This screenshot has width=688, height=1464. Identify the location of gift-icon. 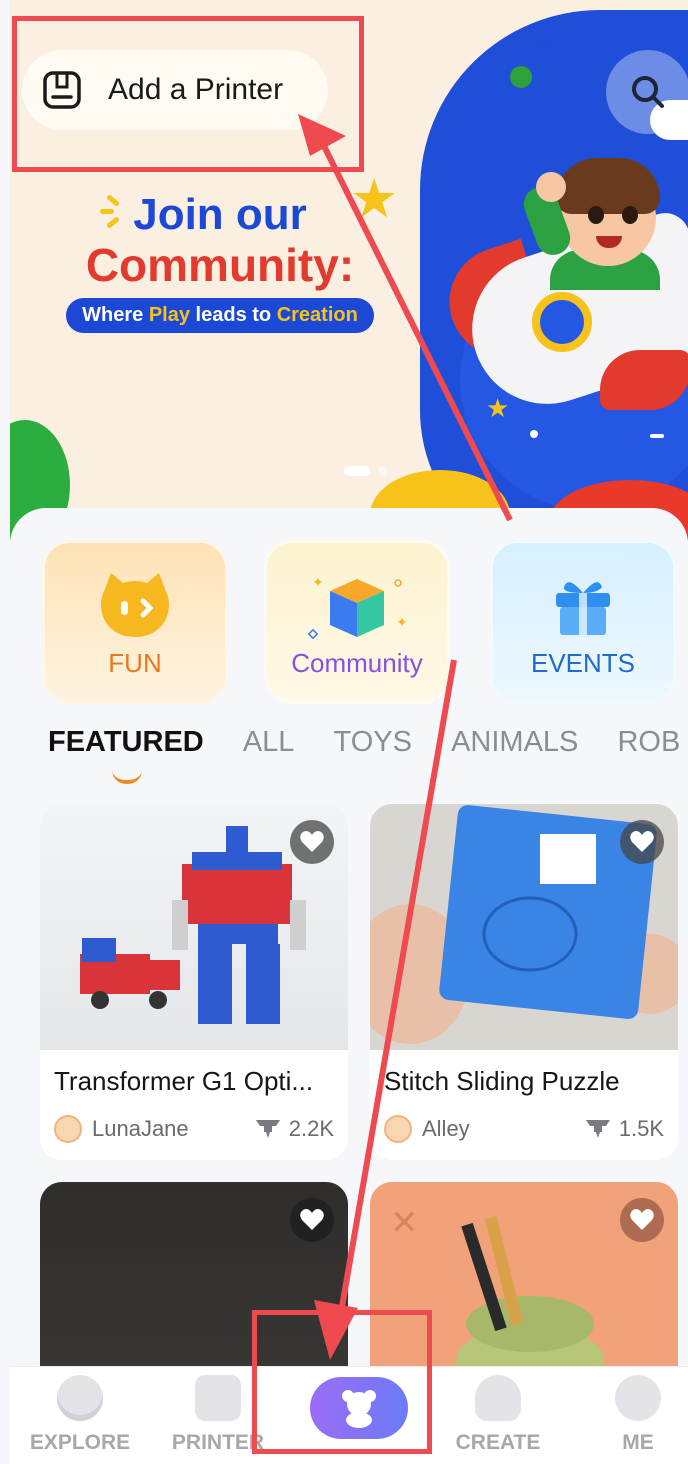
(583, 608).